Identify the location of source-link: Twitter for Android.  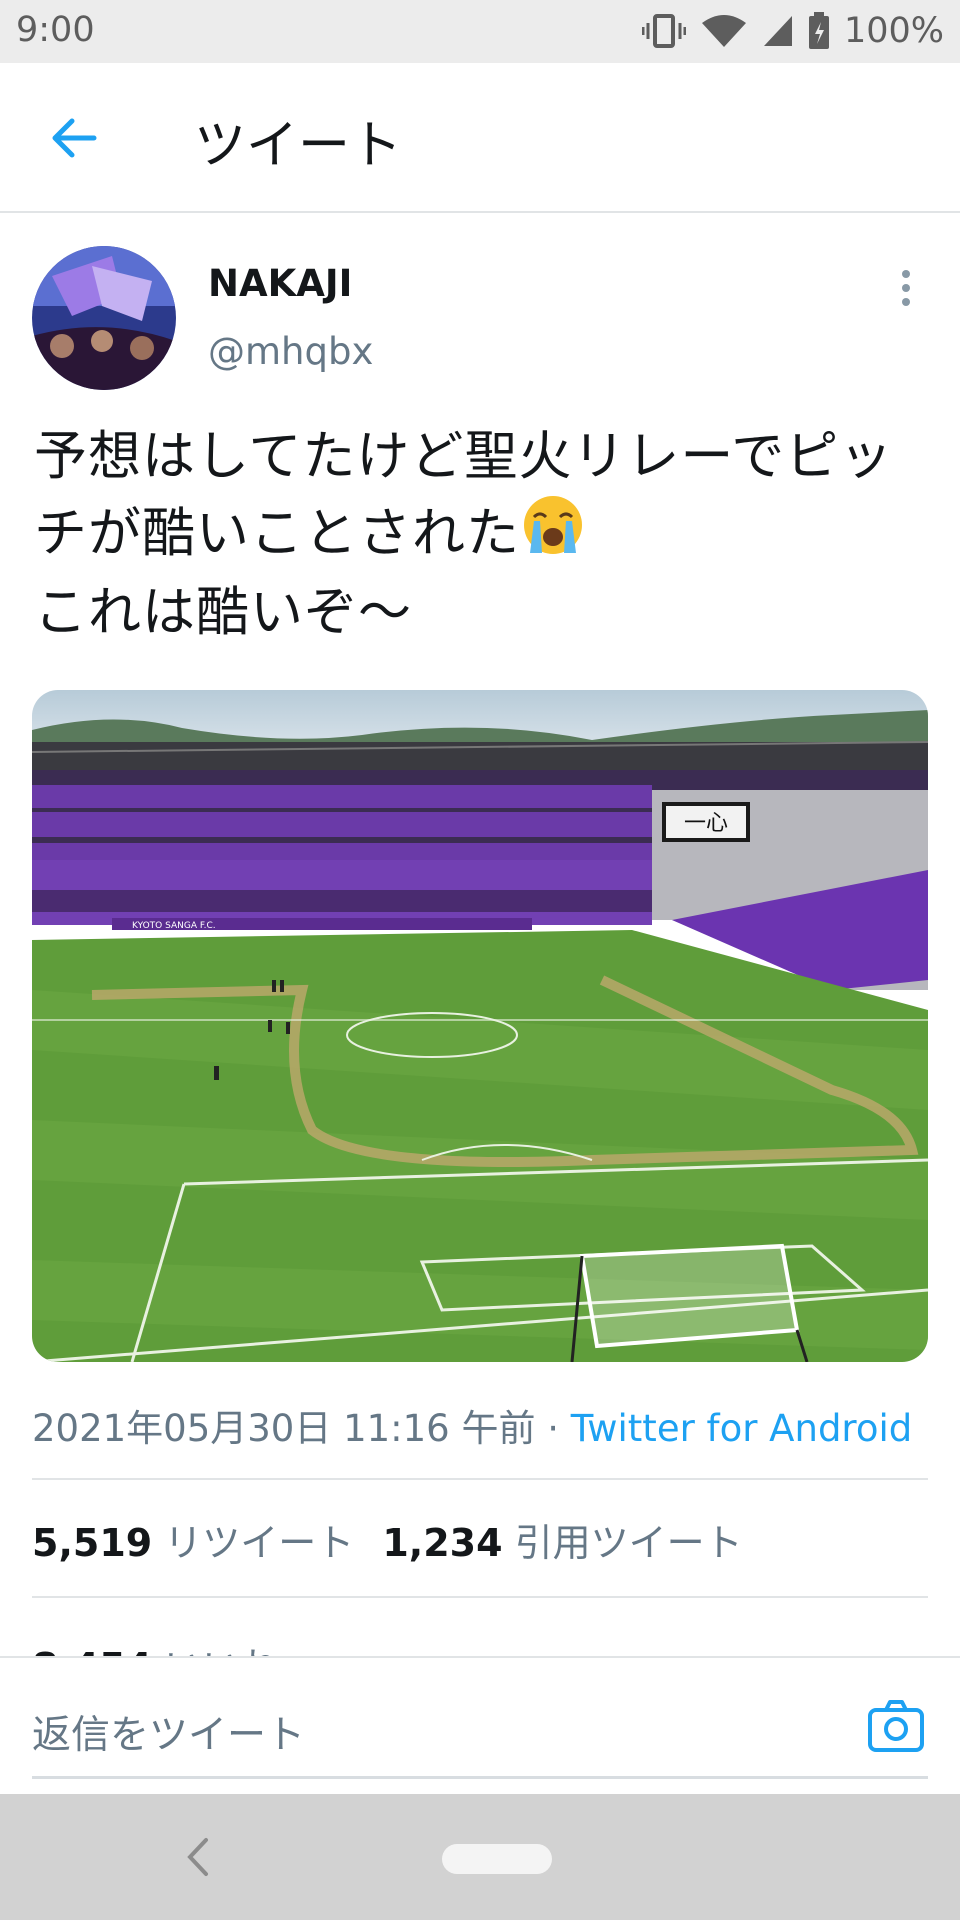
(741, 1428).